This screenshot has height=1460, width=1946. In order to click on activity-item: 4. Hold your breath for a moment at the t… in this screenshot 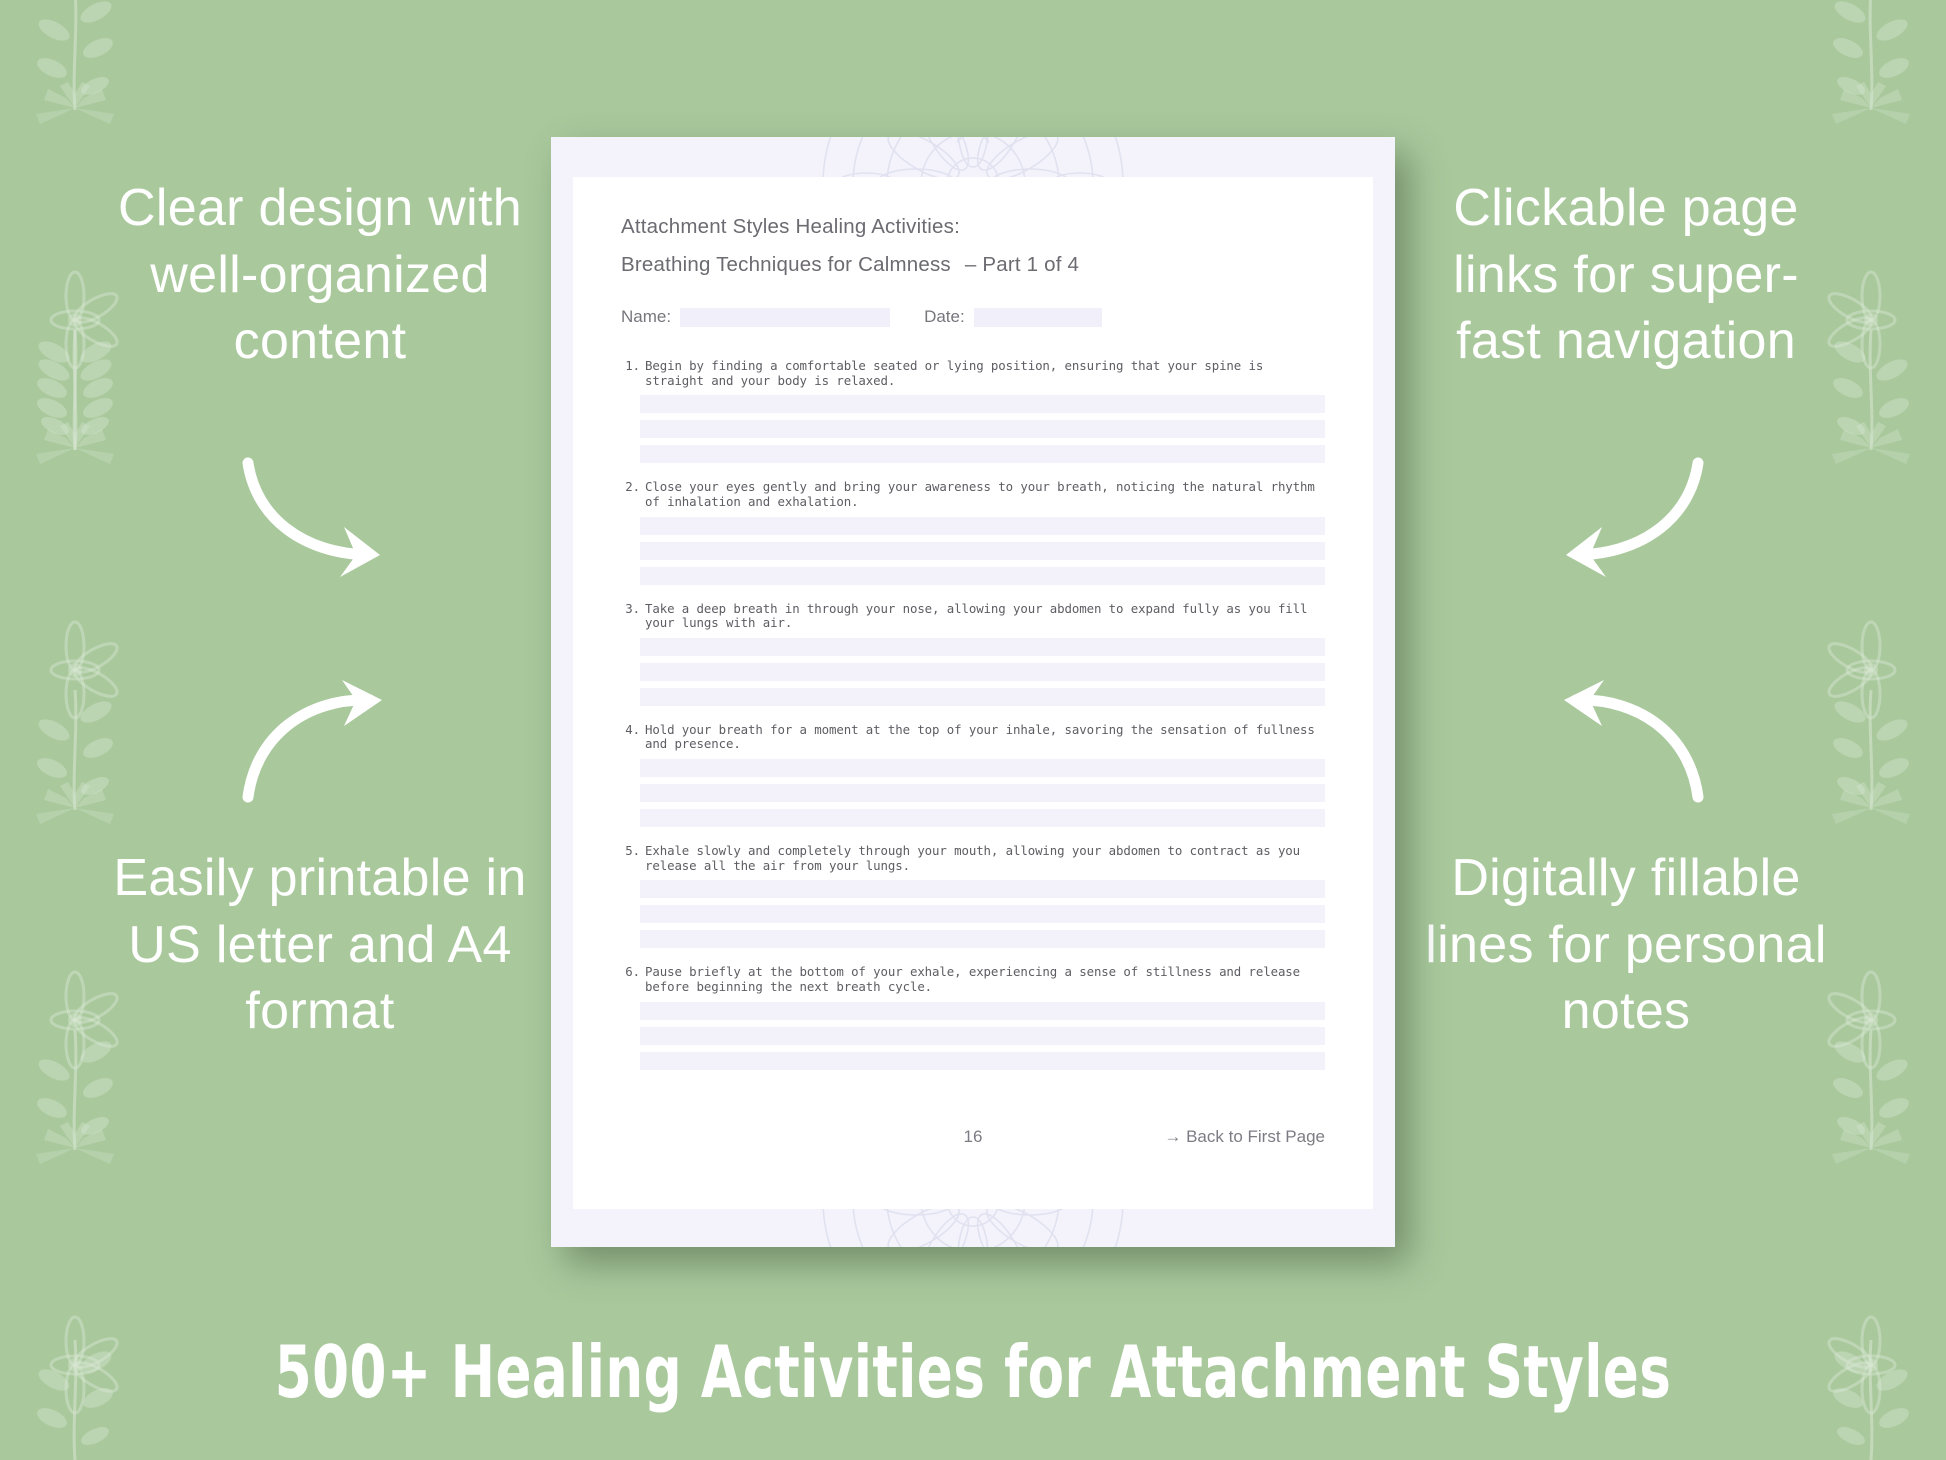, I will do `click(973, 774)`.